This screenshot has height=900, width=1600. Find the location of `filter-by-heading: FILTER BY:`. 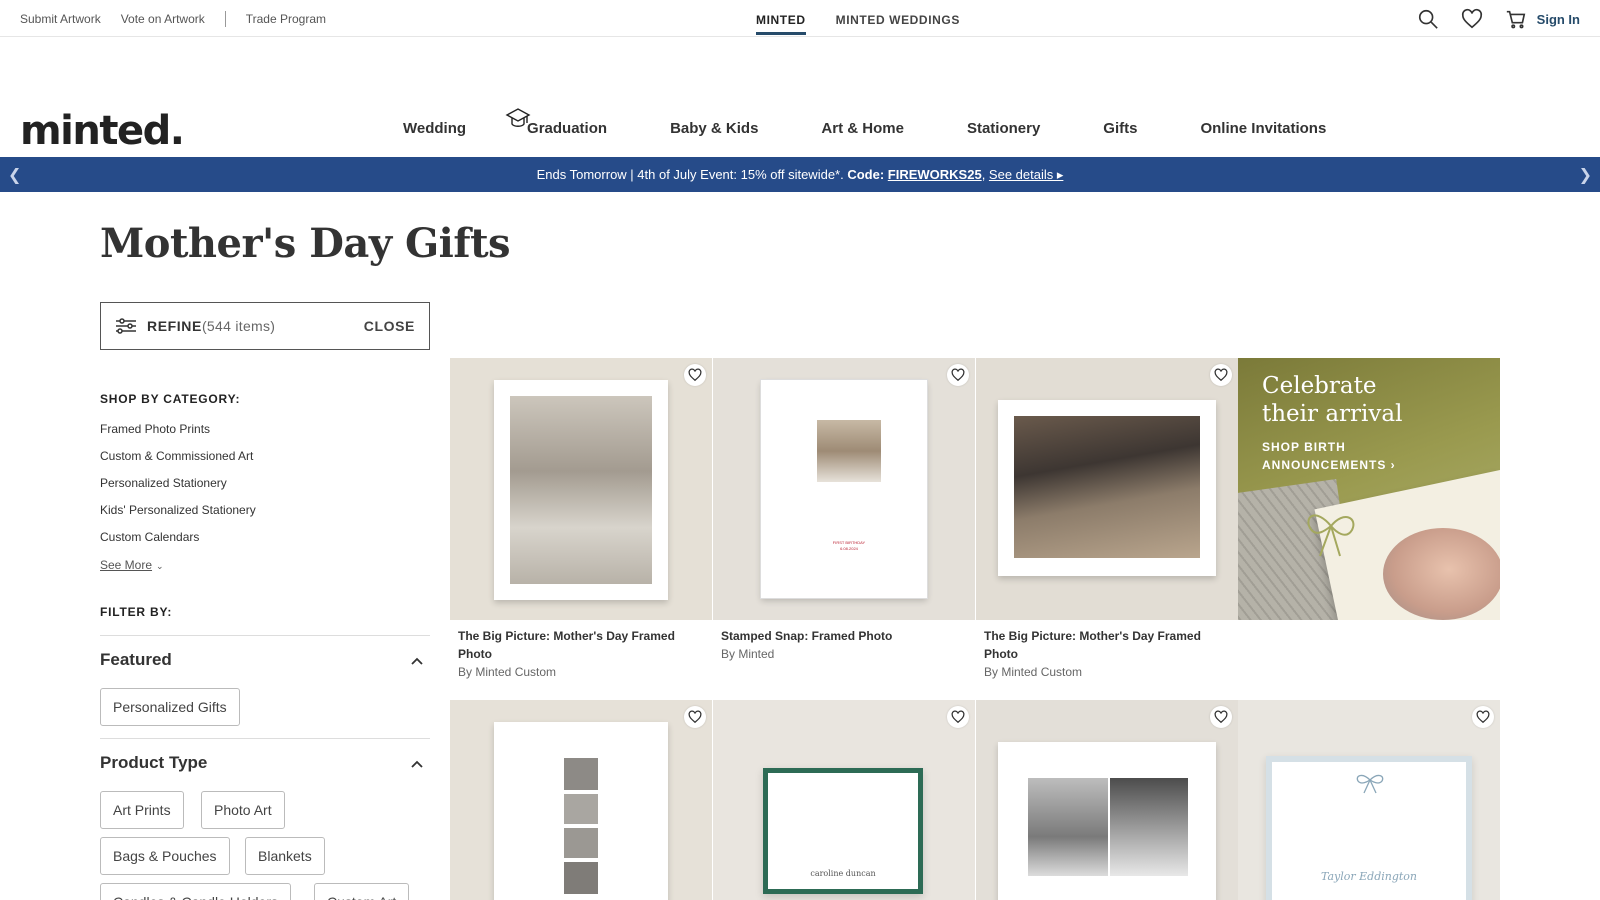

filter-by-heading: FILTER BY: is located at coordinates (136, 612).